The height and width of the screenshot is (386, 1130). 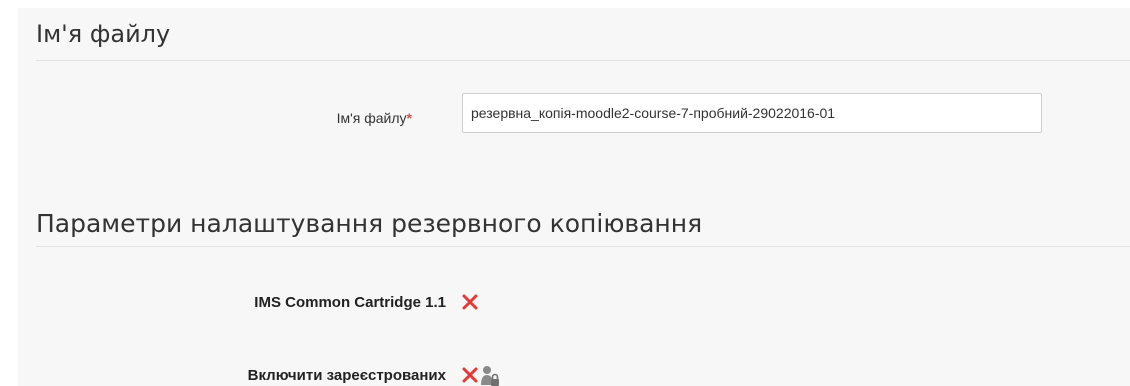 I want to click on filename-field-label: Ім'я файлу*, so click(x=374, y=118).